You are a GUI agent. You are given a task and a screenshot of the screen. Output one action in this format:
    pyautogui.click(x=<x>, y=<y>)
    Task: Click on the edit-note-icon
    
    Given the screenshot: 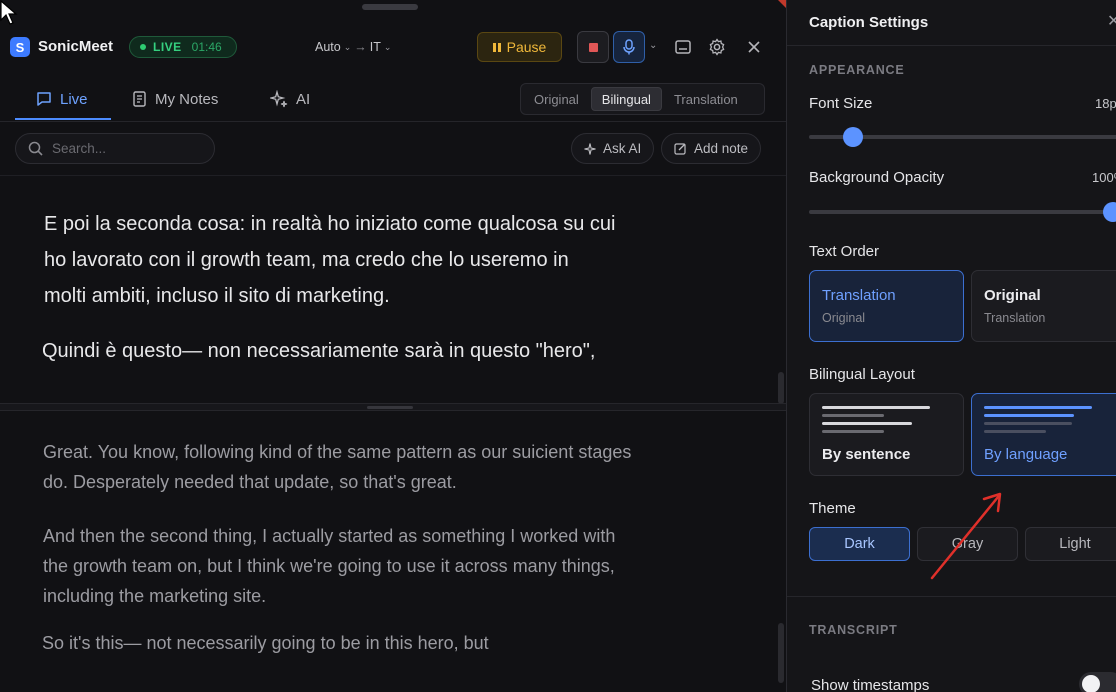 What is the action you would take?
    pyautogui.click(x=680, y=149)
    